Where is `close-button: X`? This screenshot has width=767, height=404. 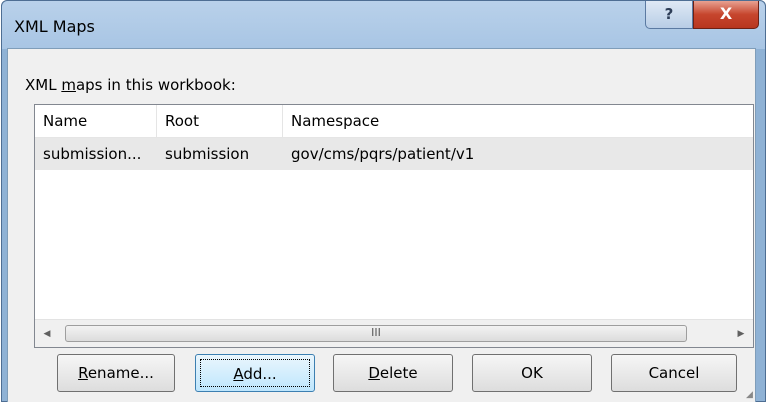 close-button: X is located at coordinates (726, 15).